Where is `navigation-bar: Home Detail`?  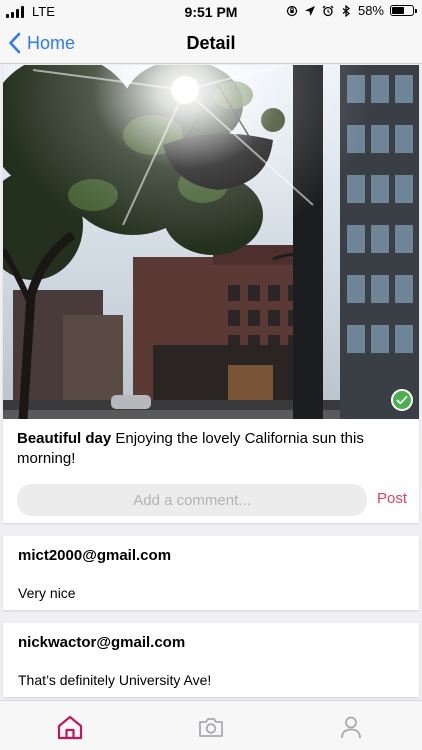 navigation-bar: Home Detail is located at coordinates (211, 44).